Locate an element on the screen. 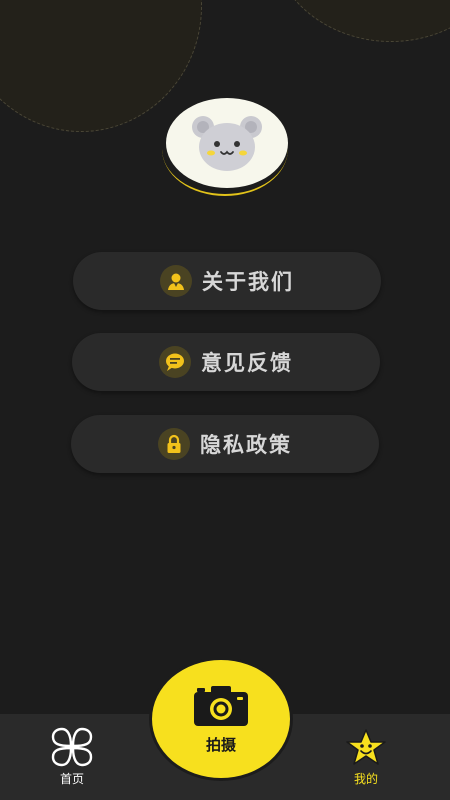  camera-icon is located at coordinates (221, 705).